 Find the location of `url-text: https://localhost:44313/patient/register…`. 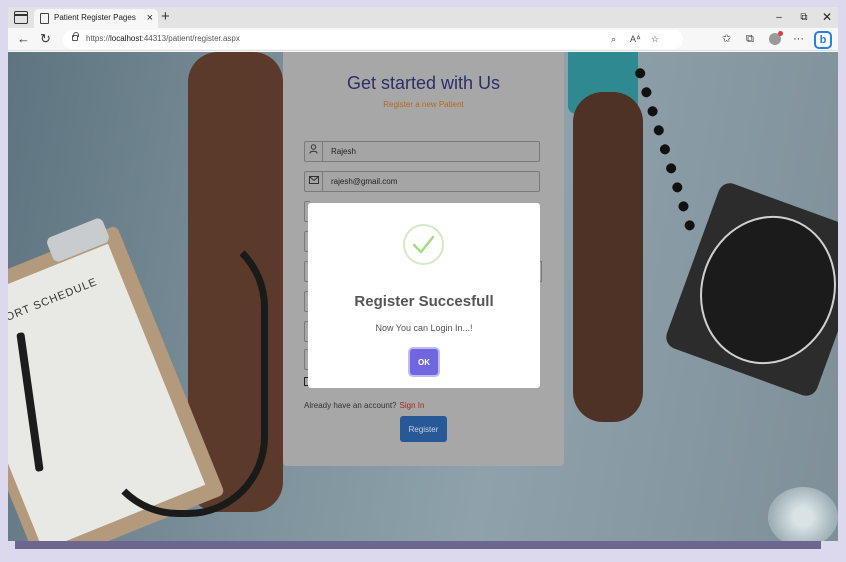

url-text: https://localhost:44313/patient/register… is located at coordinates (163, 38).